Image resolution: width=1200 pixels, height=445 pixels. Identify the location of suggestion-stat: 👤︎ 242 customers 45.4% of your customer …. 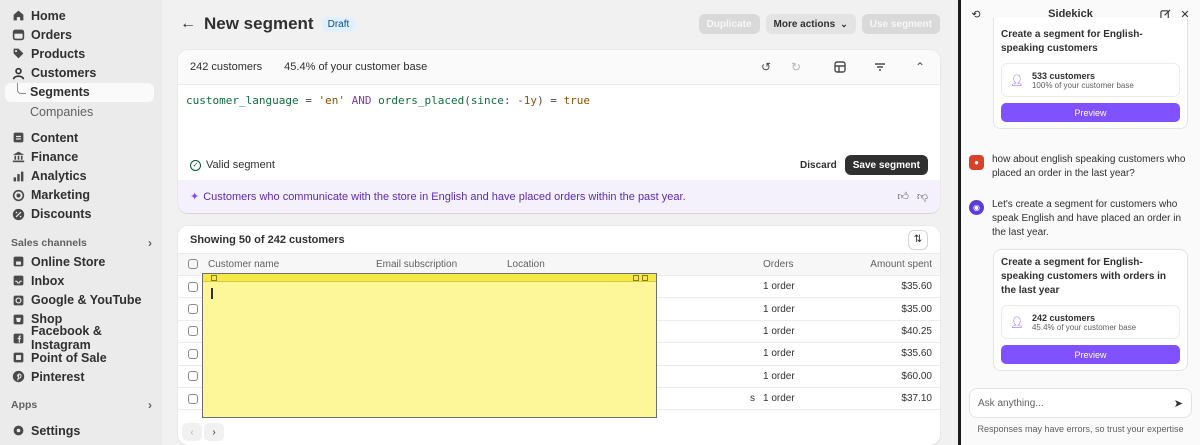
(1090, 322).